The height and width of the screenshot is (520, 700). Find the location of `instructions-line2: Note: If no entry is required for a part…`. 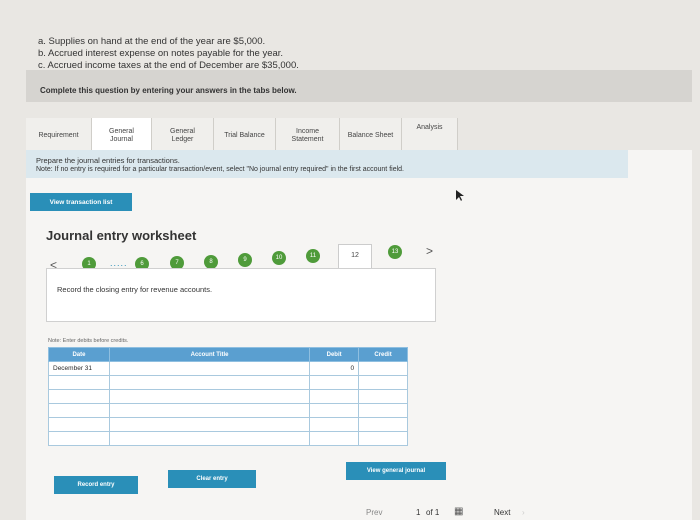

instructions-line2: Note: If no entry is required for a part… is located at coordinates (220, 169).